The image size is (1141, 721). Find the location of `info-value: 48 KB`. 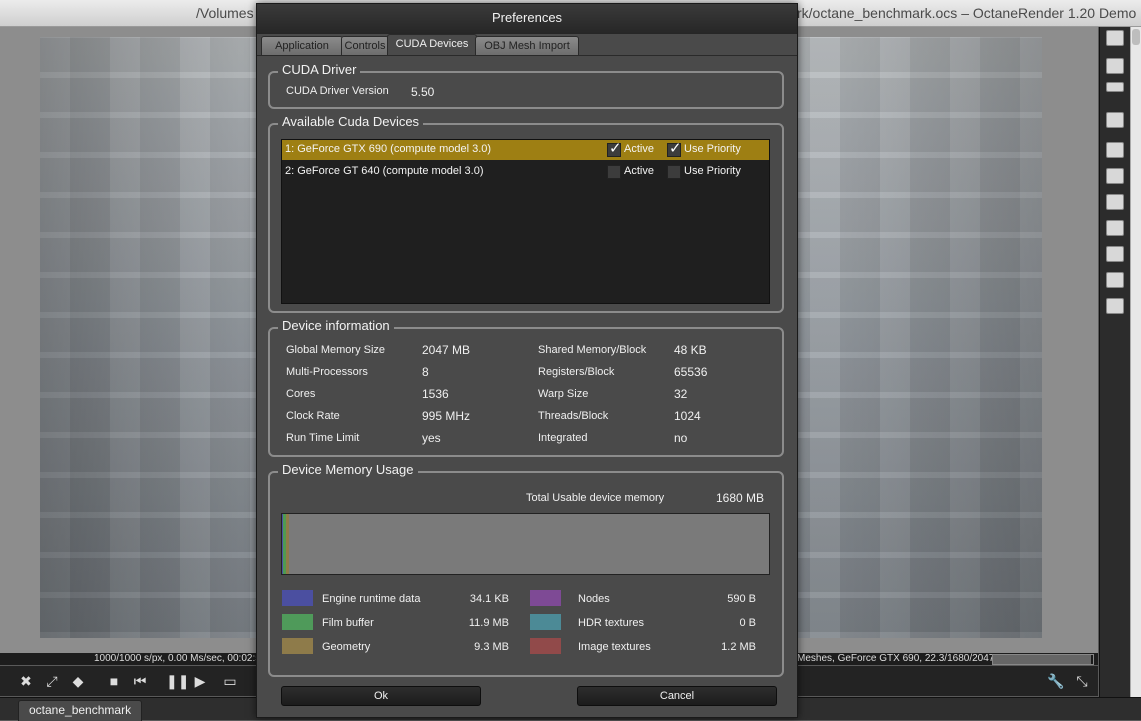

info-value: 48 KB is located at coordinates (690, 350).